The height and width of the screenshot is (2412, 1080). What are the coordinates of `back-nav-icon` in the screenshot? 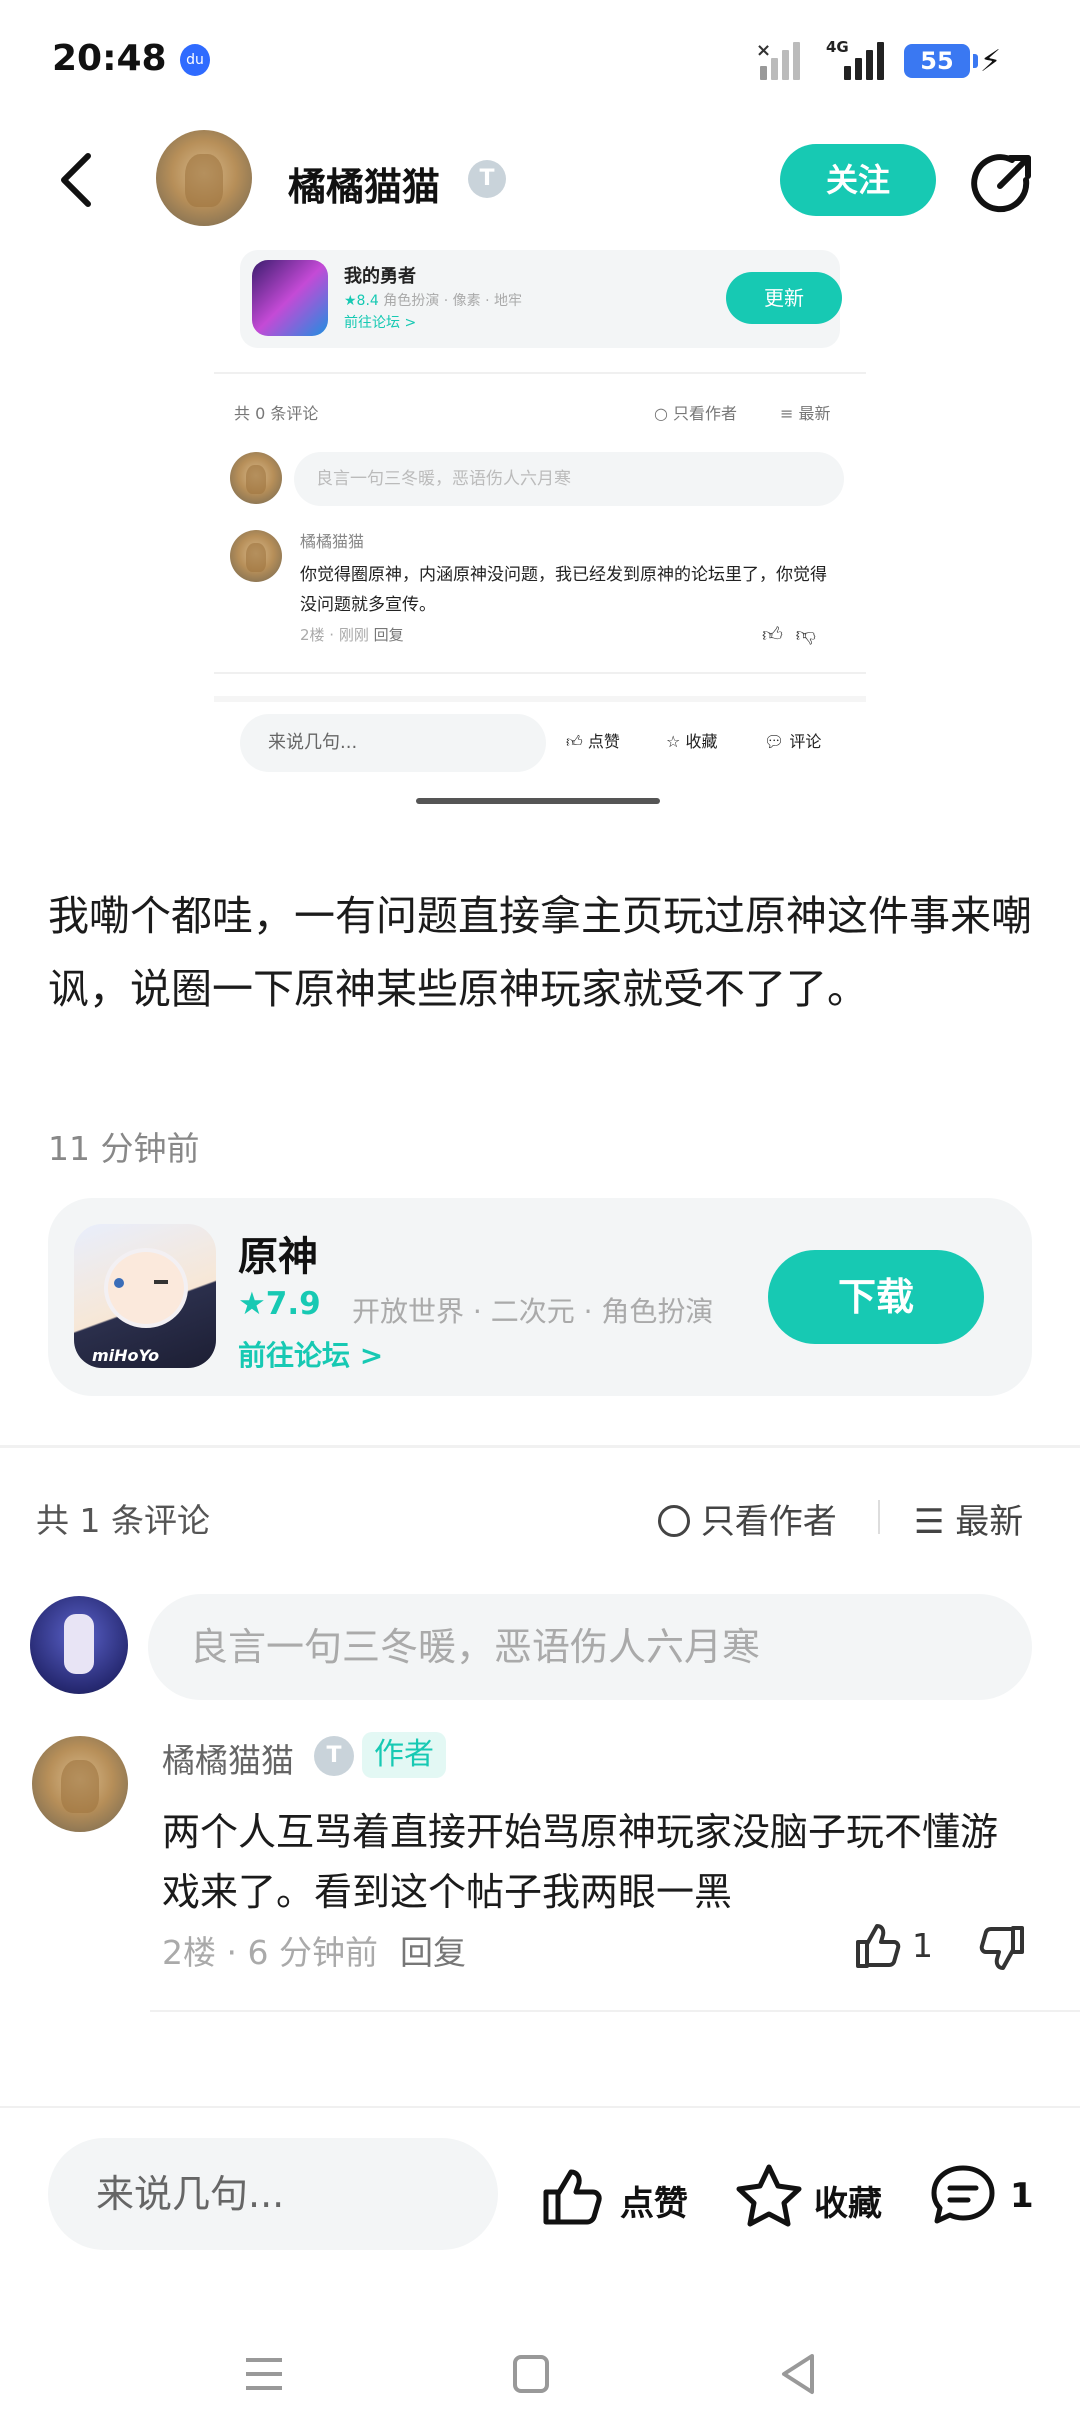 It's located at (798, 2374).